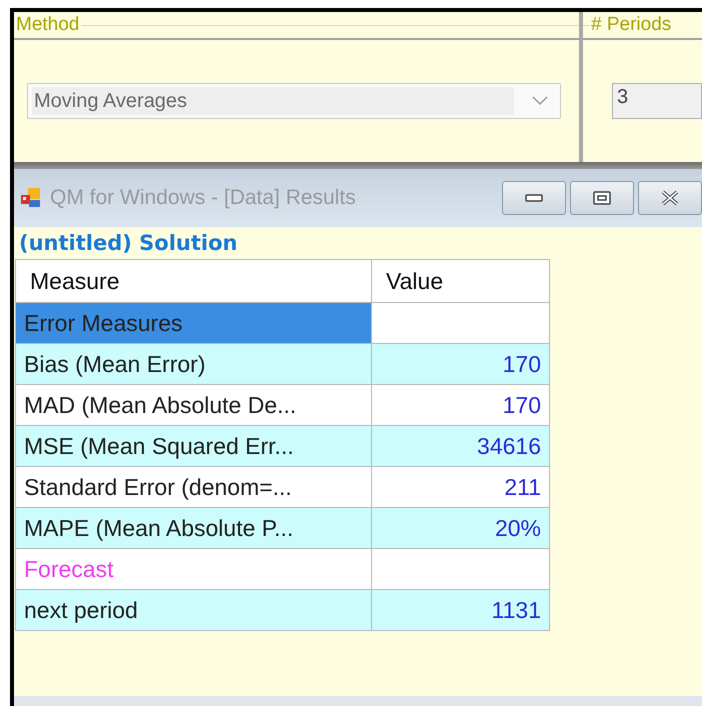  I want to click on group-label: Method, so click(47, 25).